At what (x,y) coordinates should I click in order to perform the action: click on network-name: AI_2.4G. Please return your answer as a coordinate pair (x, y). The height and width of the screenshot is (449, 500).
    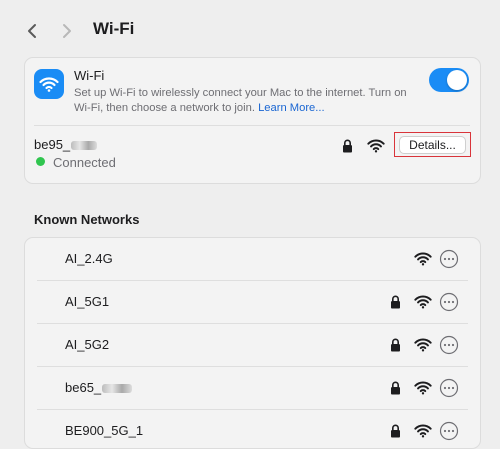
    Looking at the image, I should click on (89, 258).